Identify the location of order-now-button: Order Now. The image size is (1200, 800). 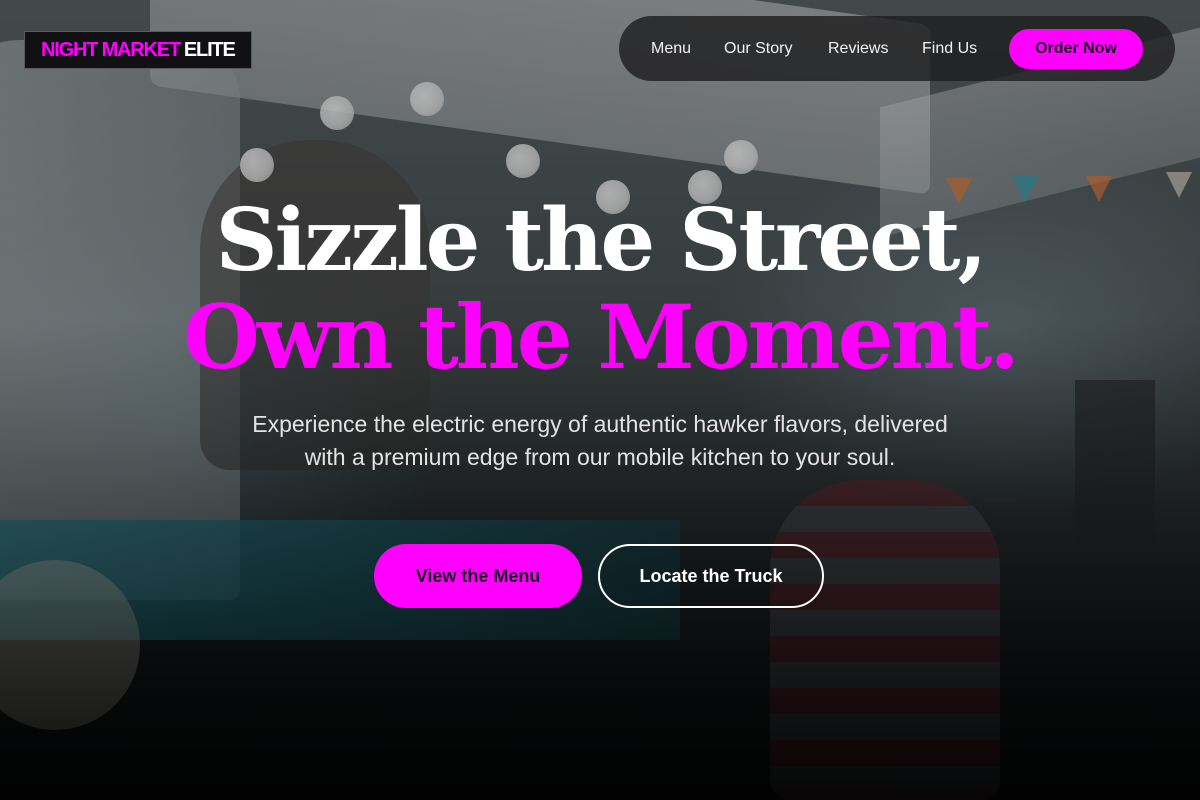
(1076, 49).